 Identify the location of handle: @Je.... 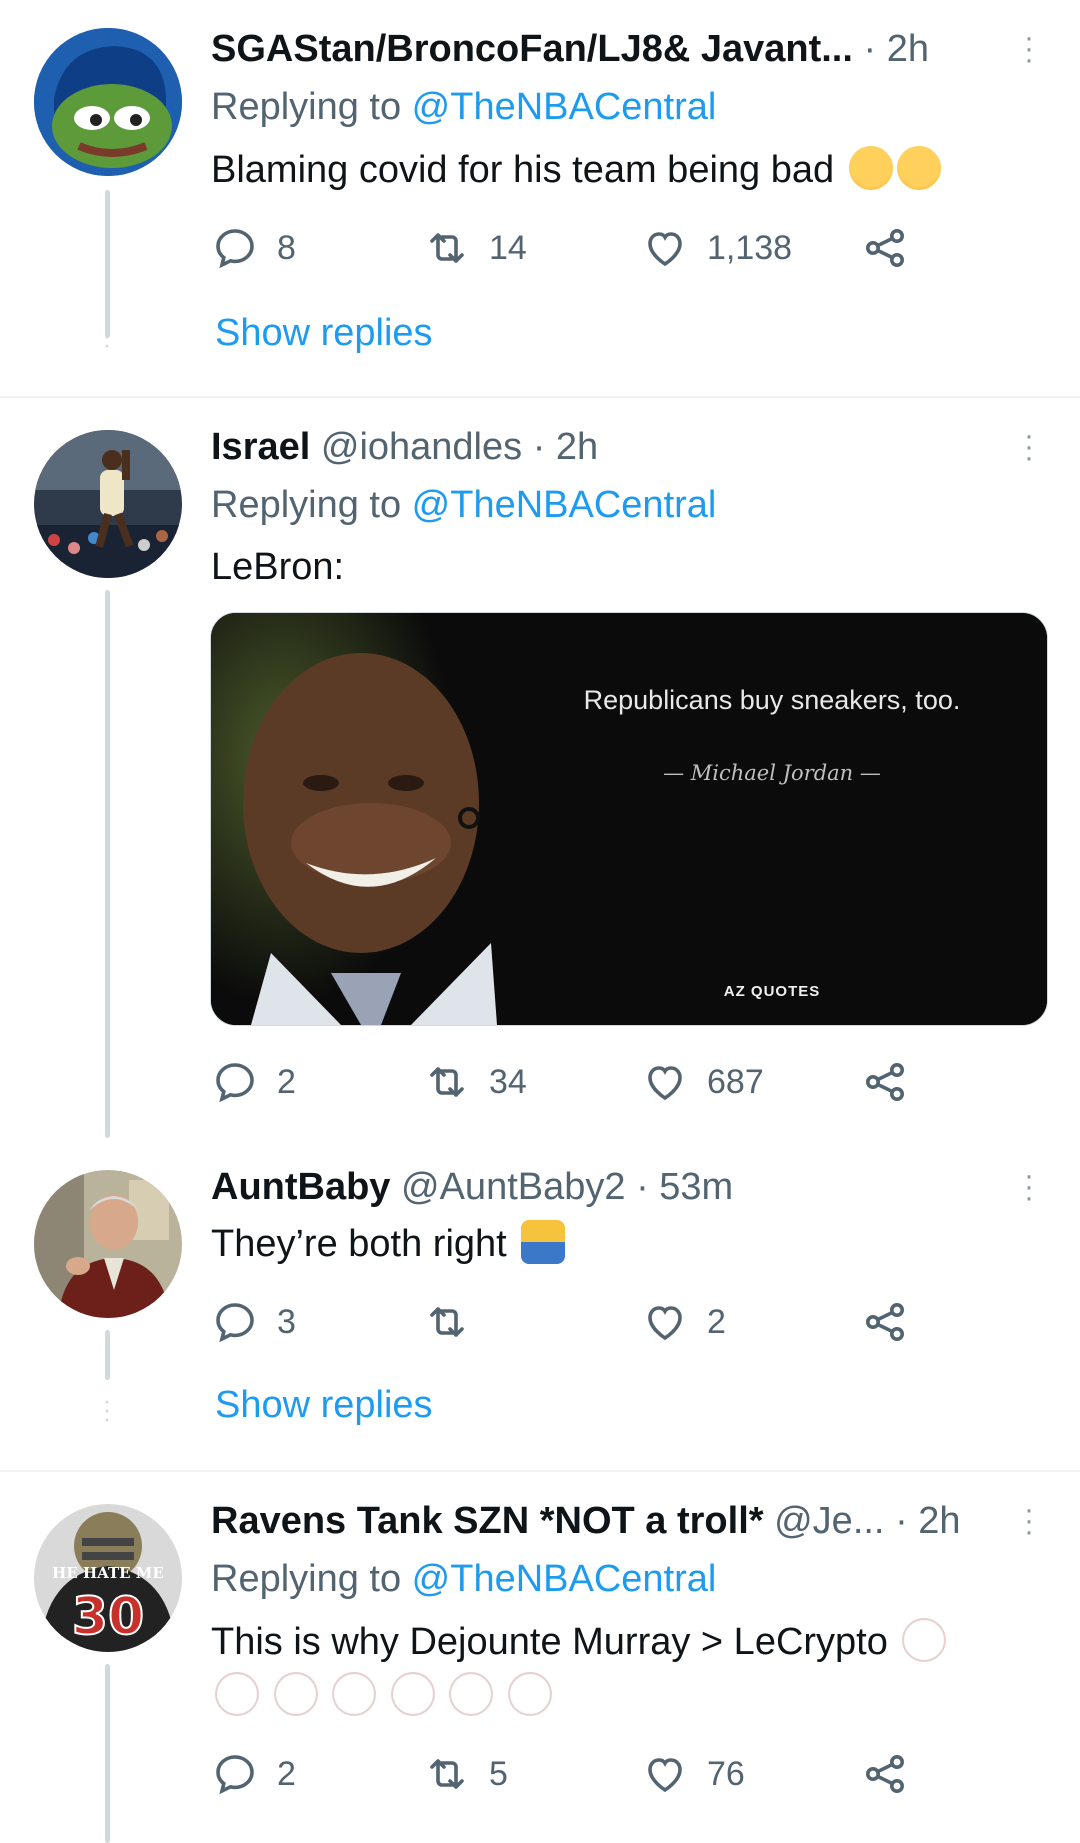
(829, 1521).